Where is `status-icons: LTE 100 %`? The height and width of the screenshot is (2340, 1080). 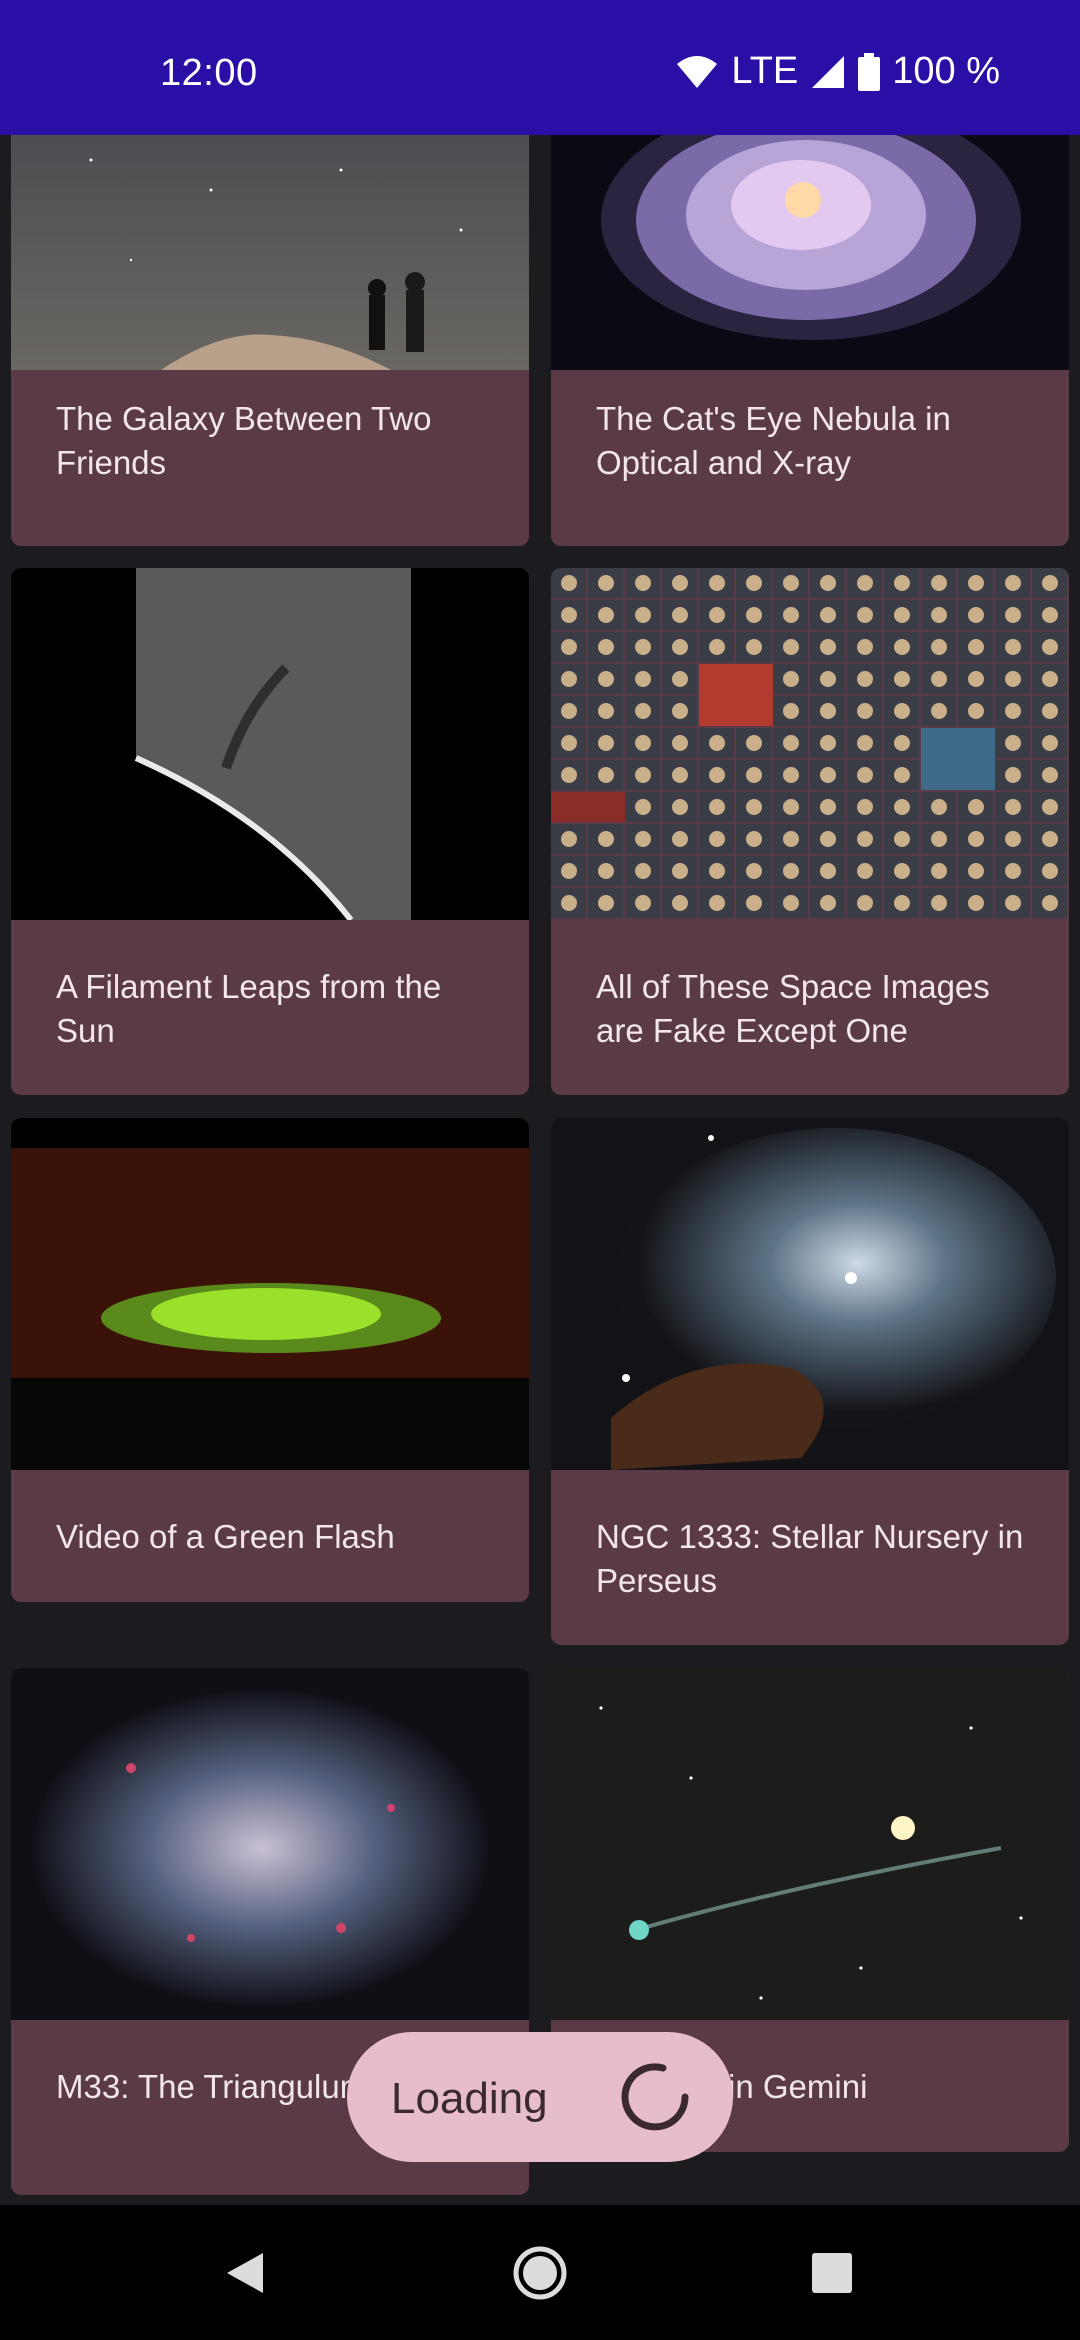 status-icons: LTE 100 % is located at coordinates (837, 71).